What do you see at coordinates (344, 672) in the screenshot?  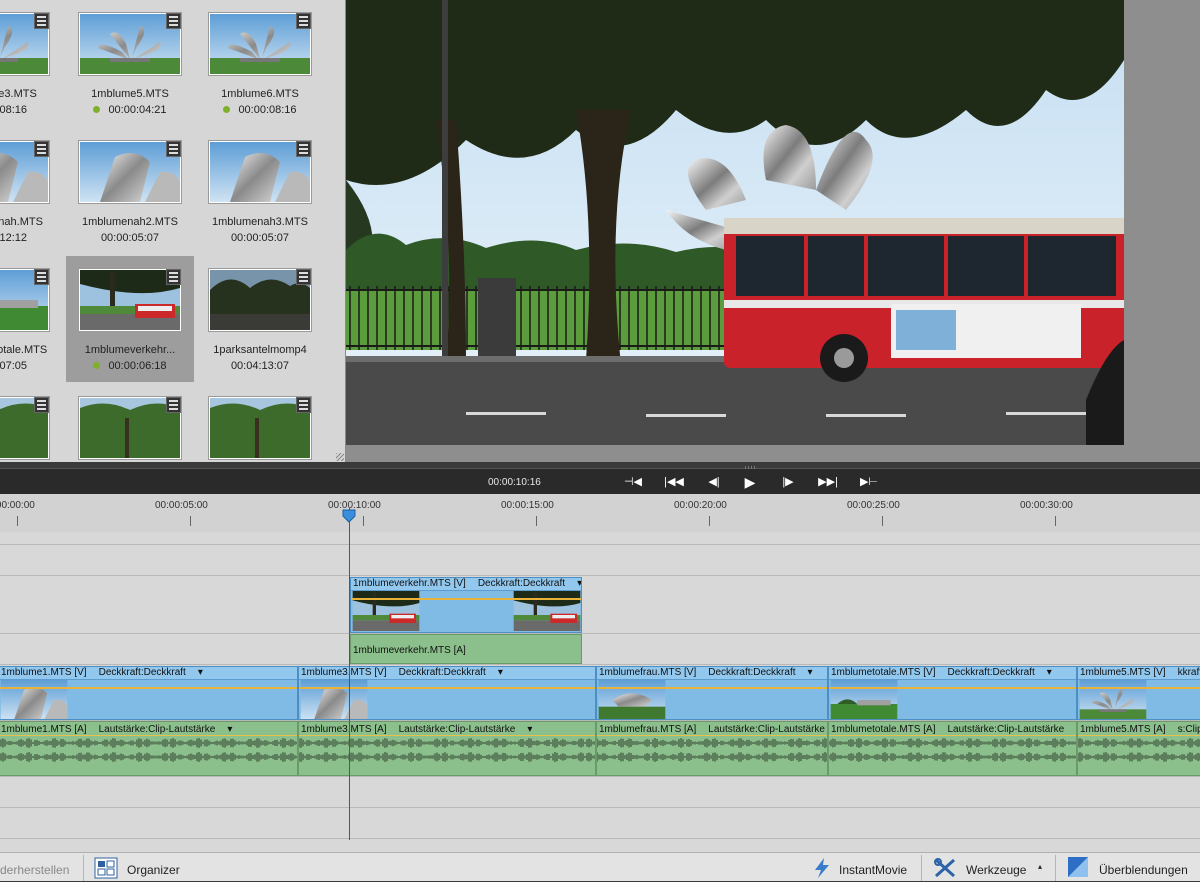 I see `clip-name: 1mblume3.MTS [V]` at bounding box center [344, 672].